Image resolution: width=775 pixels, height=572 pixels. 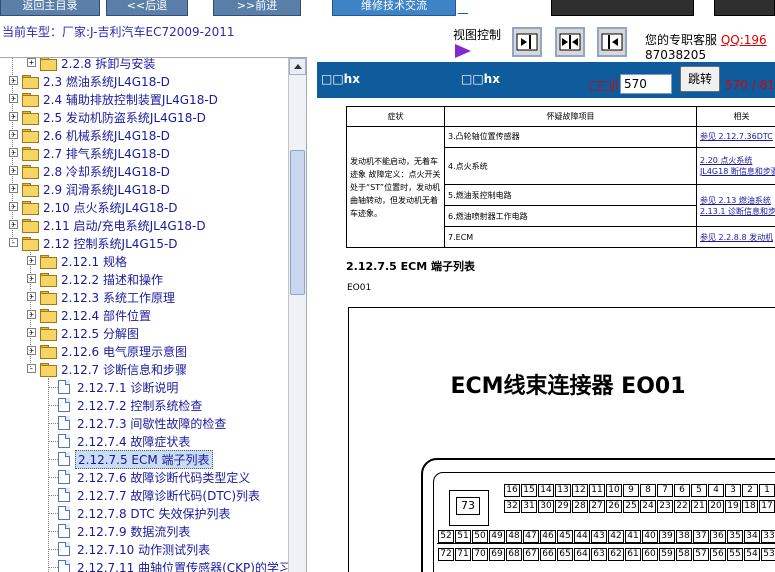 I want to click on connector-pin: 25, so click(x=631, y=506).